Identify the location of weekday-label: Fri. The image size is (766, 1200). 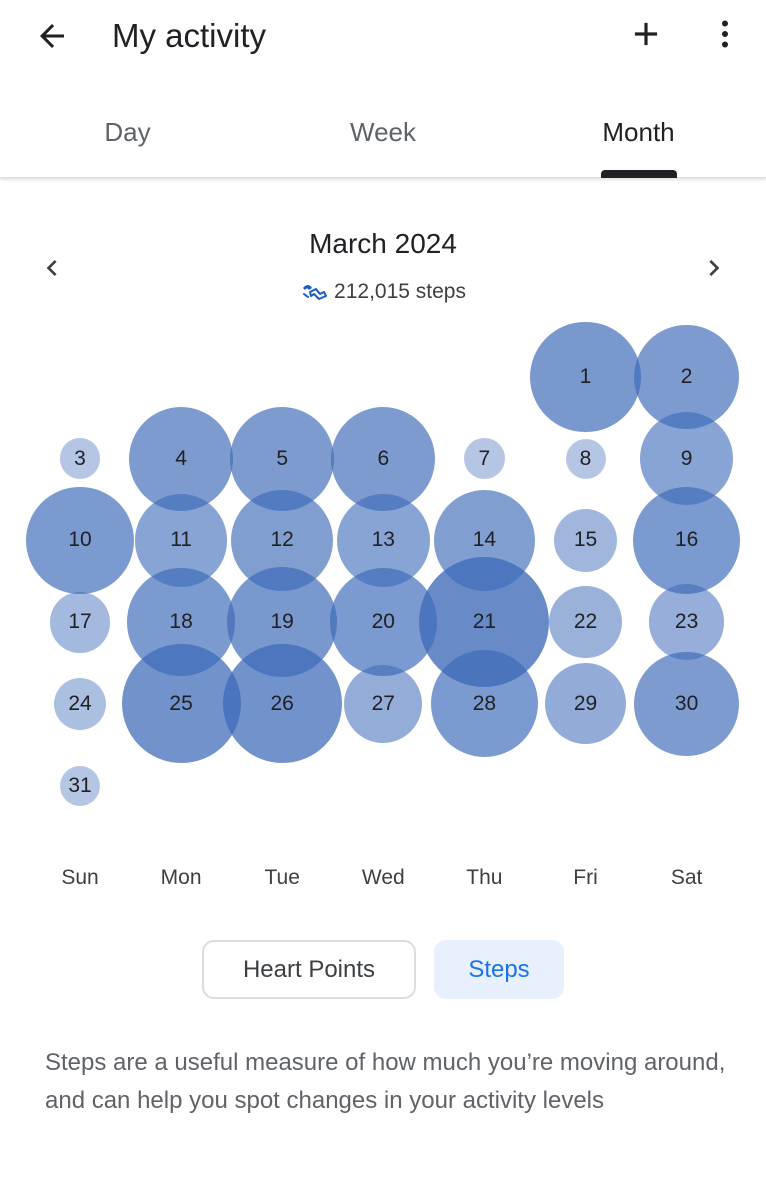
(585, 877).